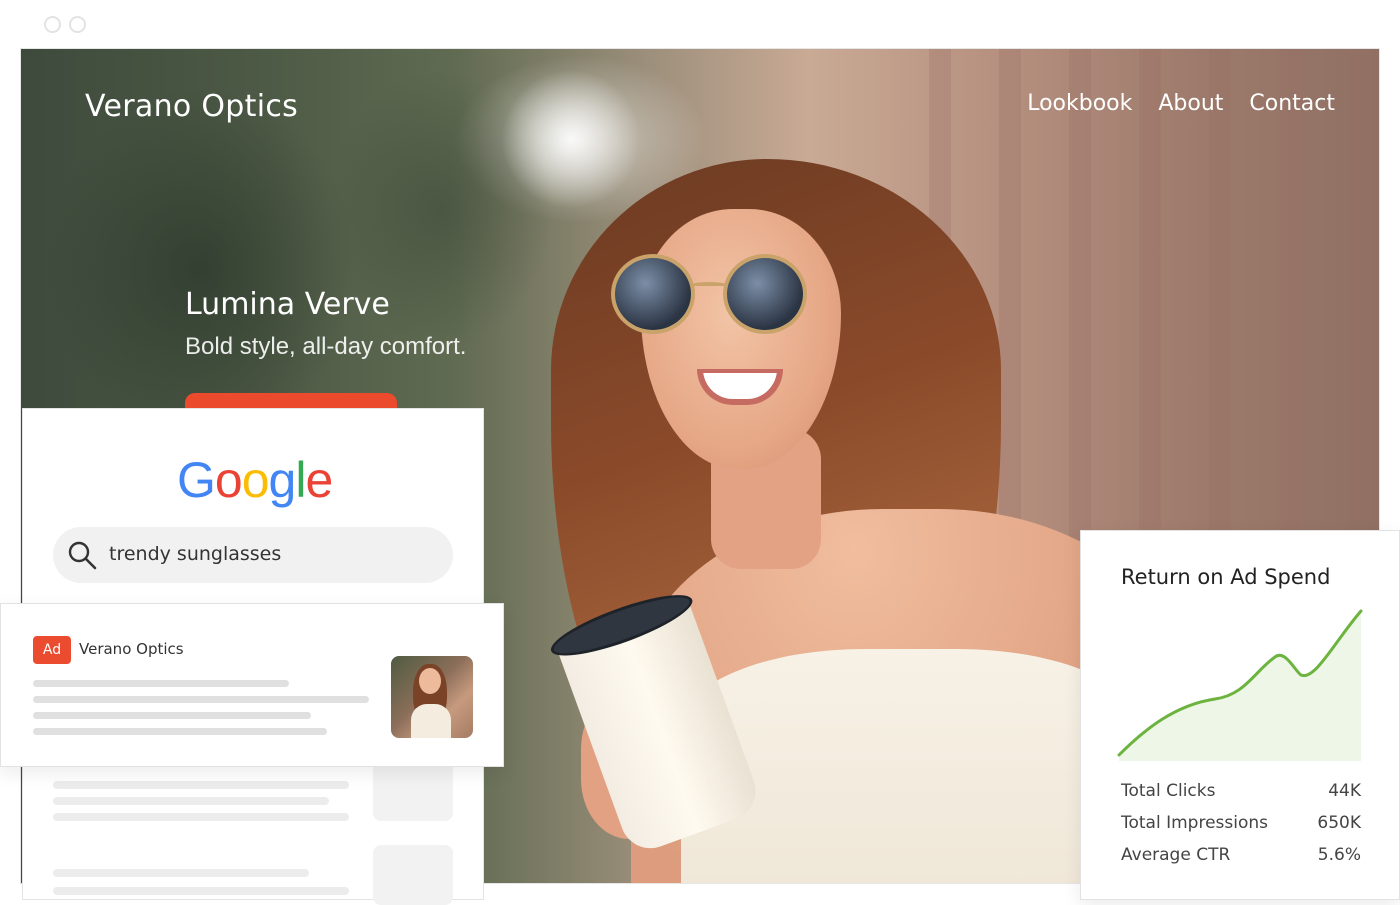  Describe the element at coordinates (300, 480) in the screenshot. I see `google-logo-letter: l` at that location.